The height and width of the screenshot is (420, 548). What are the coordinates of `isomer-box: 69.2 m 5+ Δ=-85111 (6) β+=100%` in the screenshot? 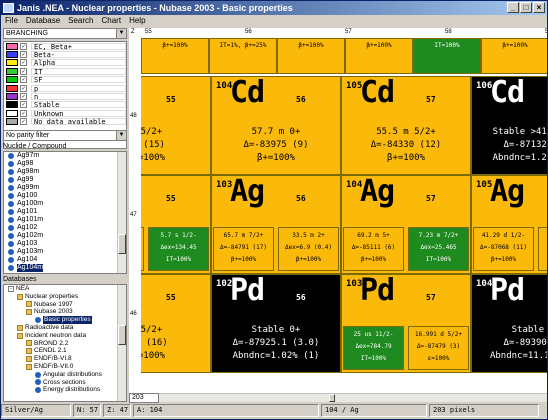 It's located at (373, 249).